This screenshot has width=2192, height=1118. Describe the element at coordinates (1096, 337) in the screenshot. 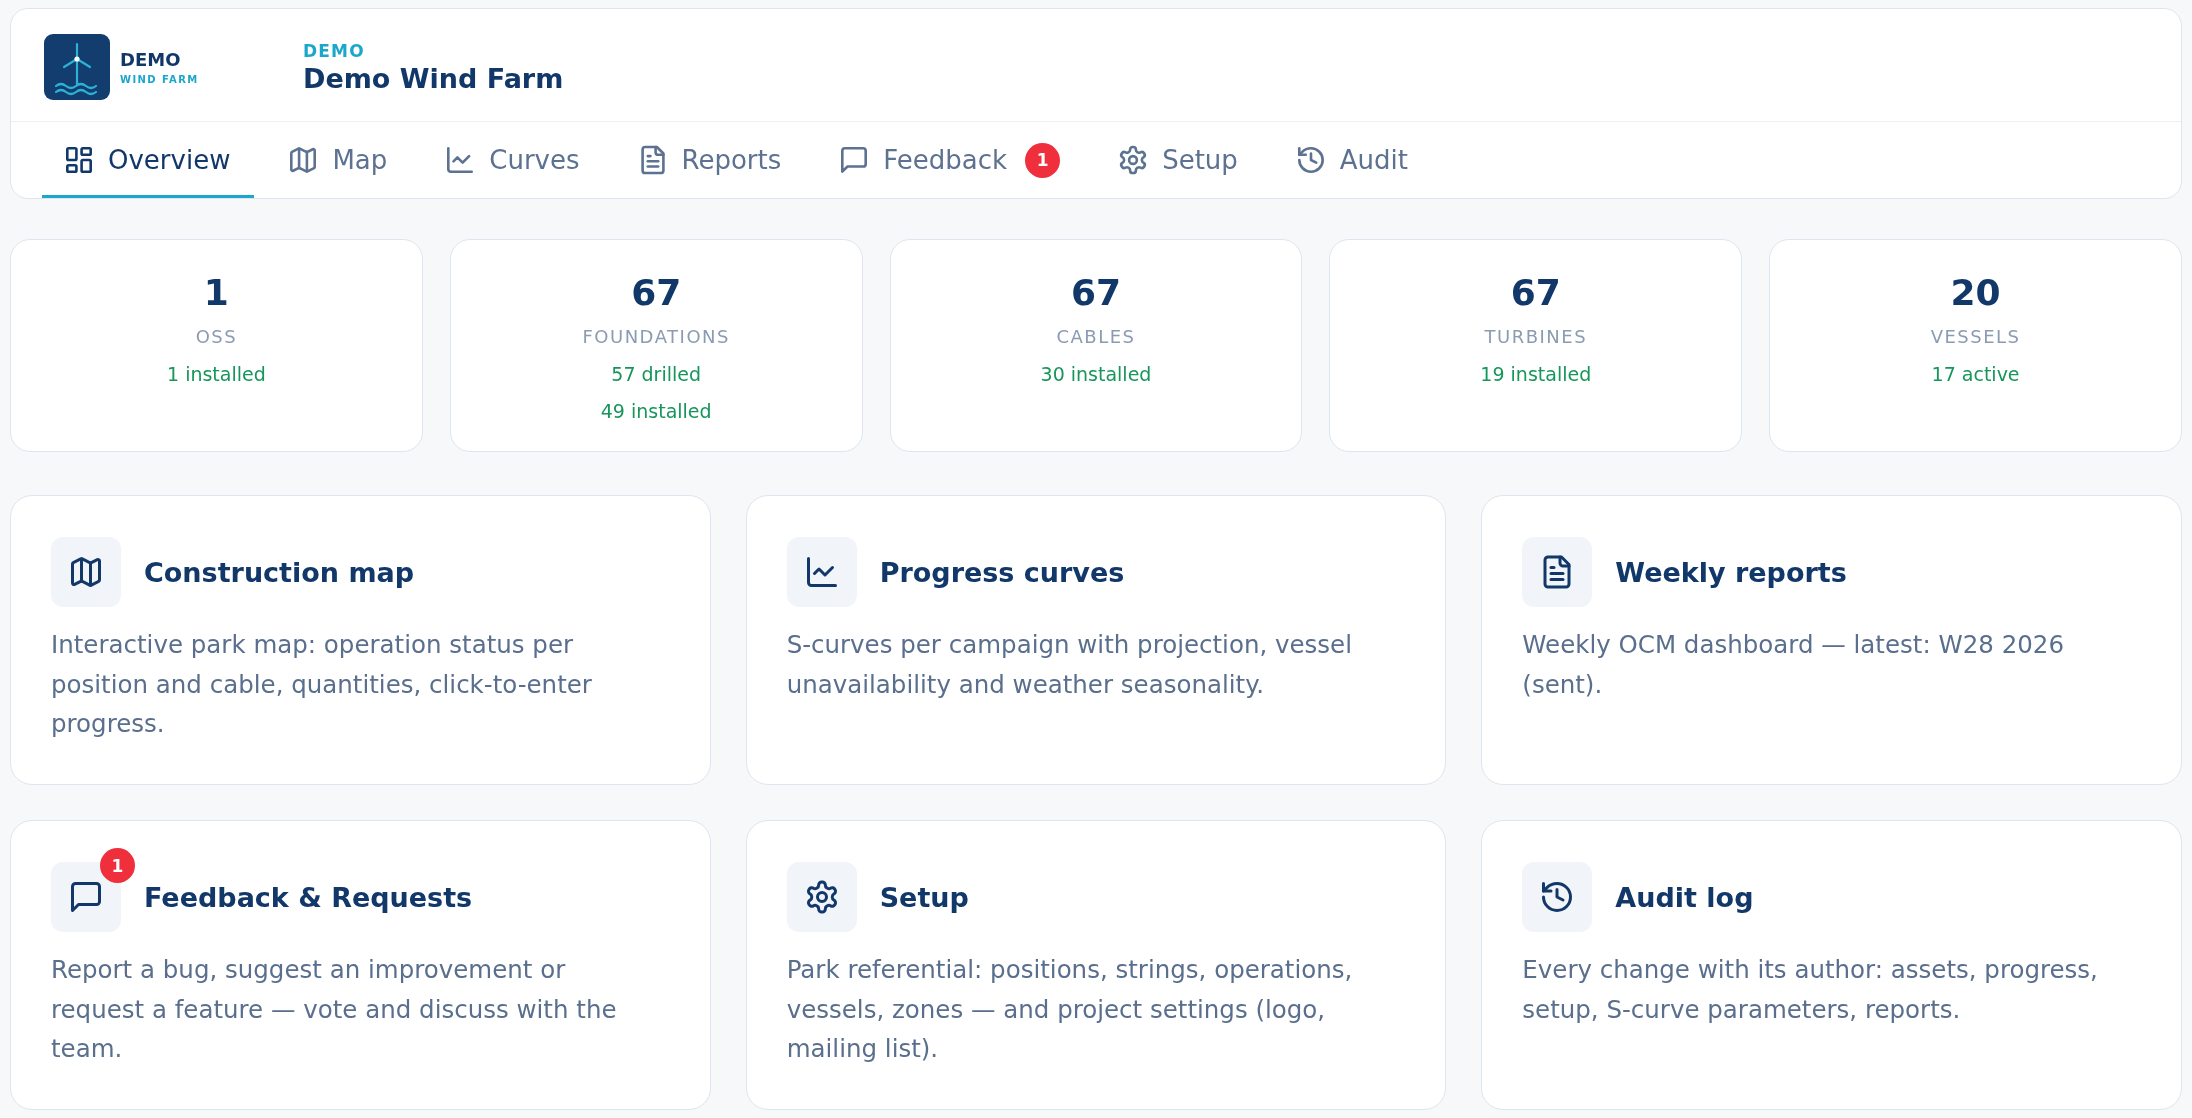

I see `stat-label: CABLES` at that location.